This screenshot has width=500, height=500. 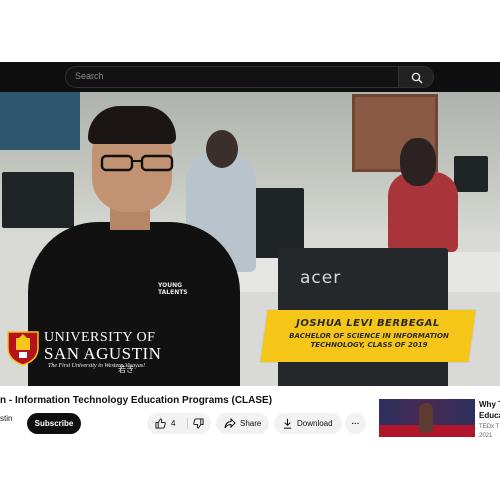 What do you see at coordinates (230, 423) in the screenshot?
I see `share-icon` at bounding box center [230, 423].